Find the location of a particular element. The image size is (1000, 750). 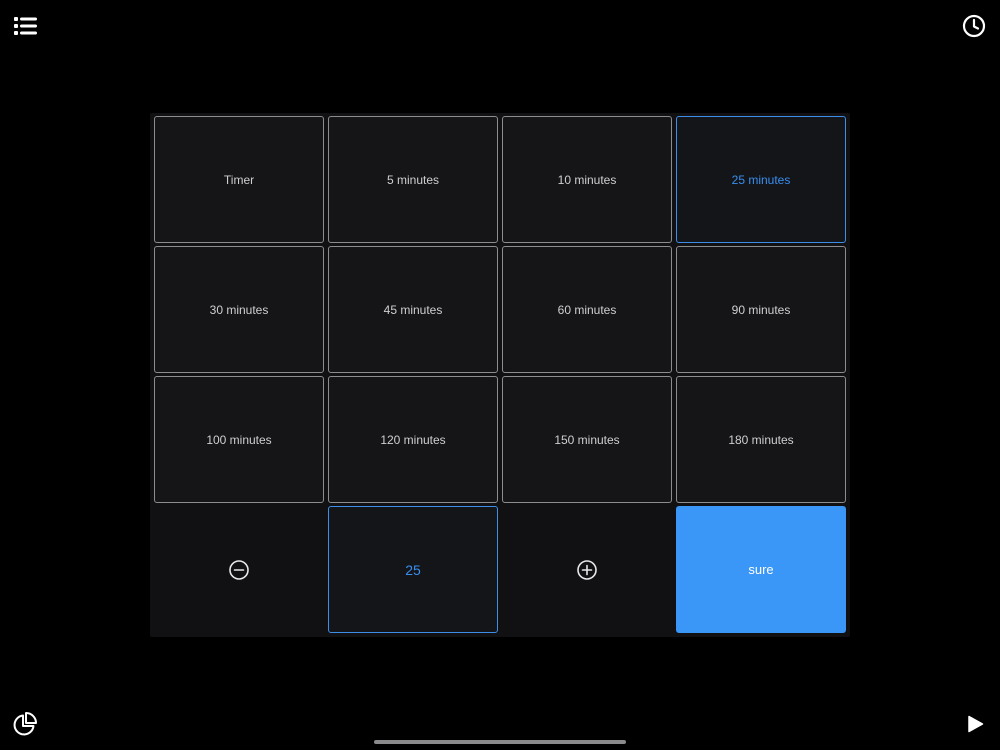

play-button is located at coordinates (975, 724).